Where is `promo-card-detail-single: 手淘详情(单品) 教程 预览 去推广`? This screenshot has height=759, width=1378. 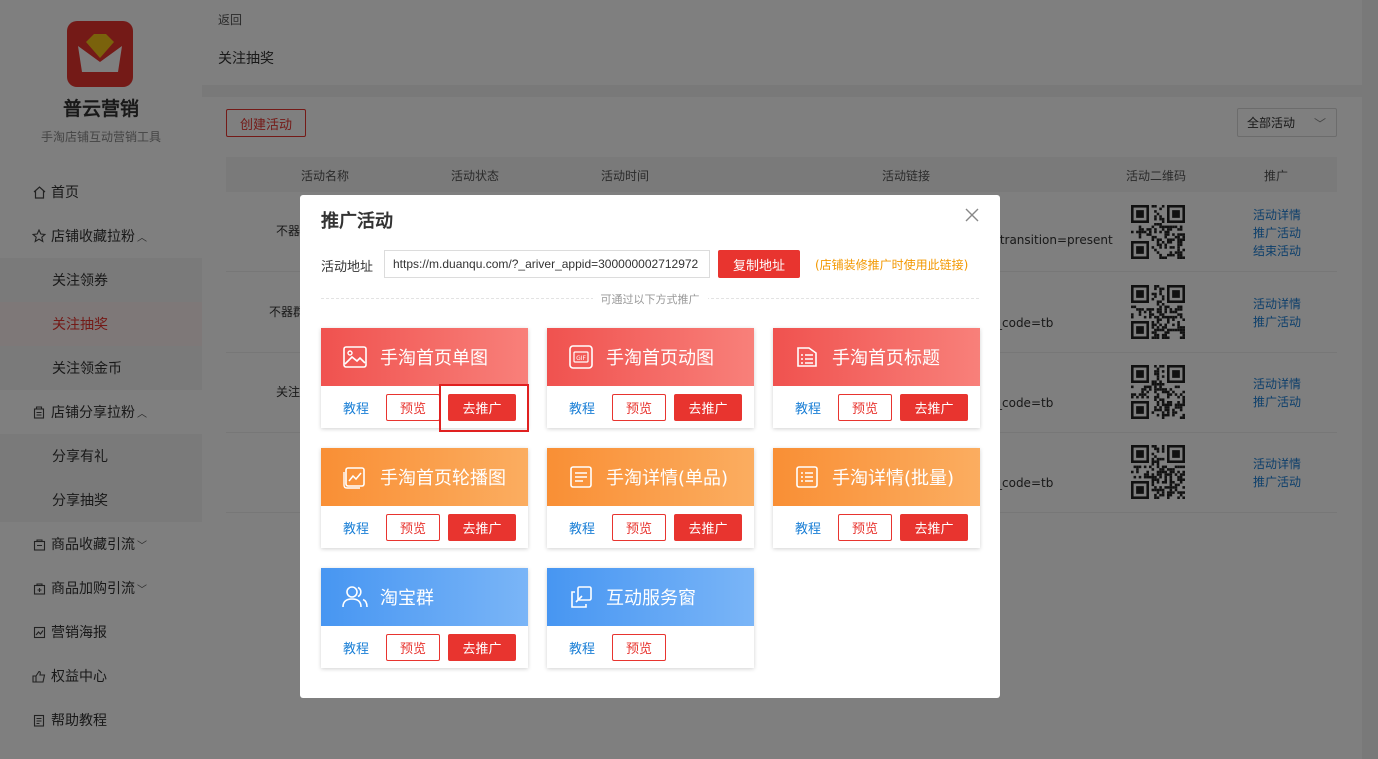
promo-card-detail-single: 手淘详情(单品) 教程 预览 去推广 is located at coordinates (650, 498).